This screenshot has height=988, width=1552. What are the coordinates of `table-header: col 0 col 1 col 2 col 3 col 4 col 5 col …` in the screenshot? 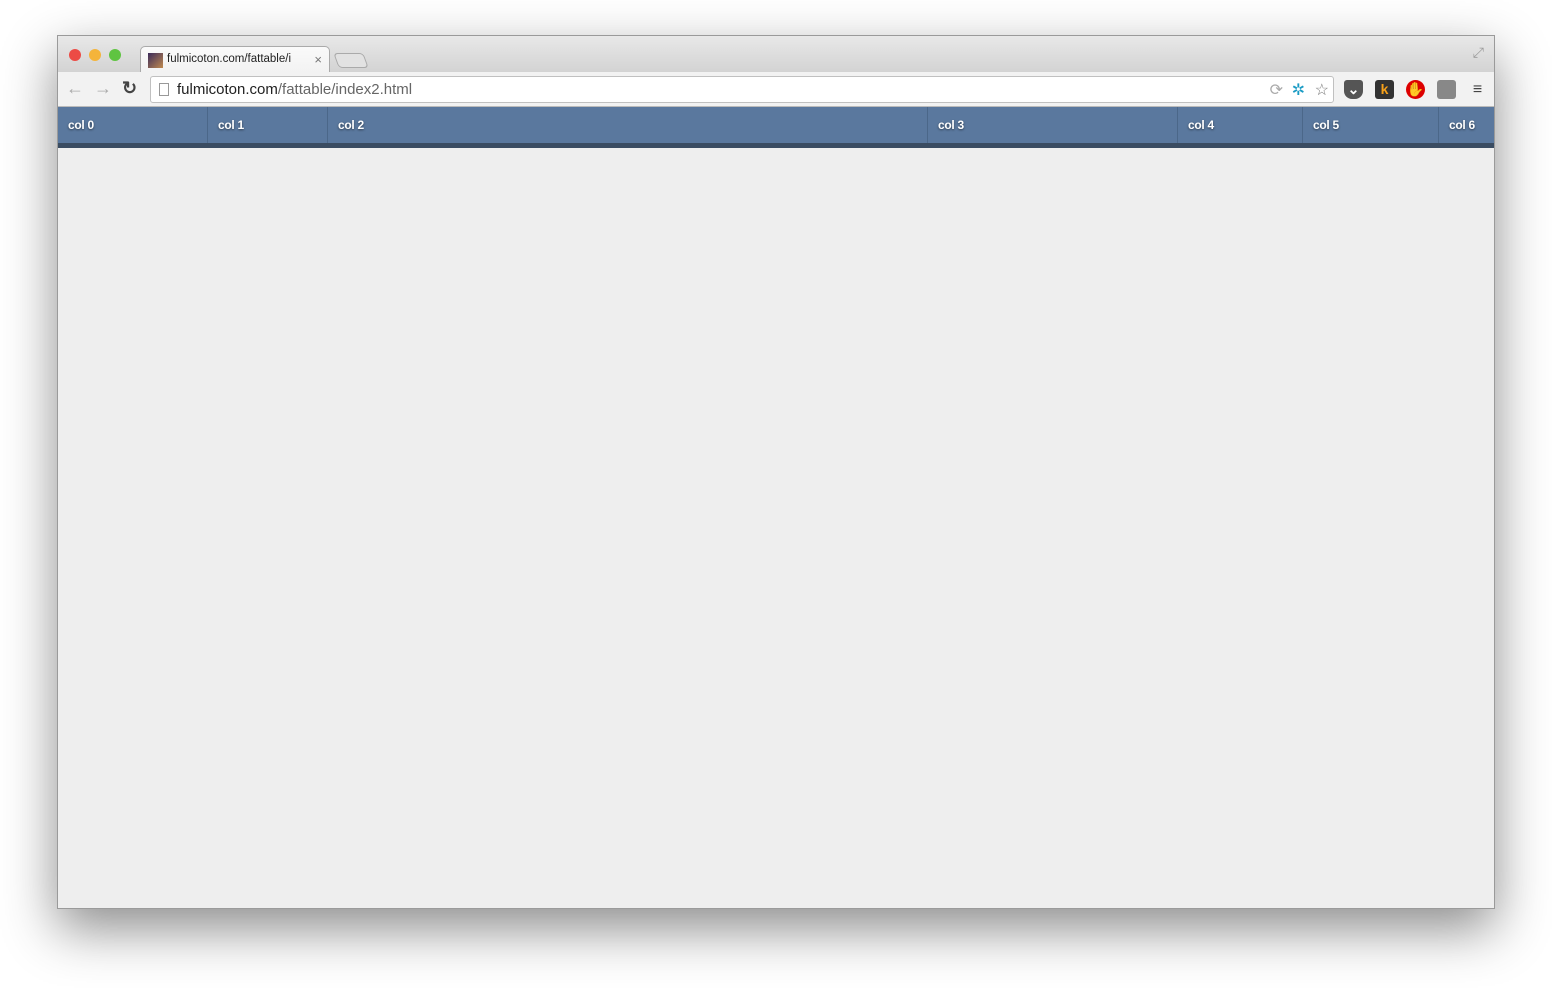 It's located at (776, 127).